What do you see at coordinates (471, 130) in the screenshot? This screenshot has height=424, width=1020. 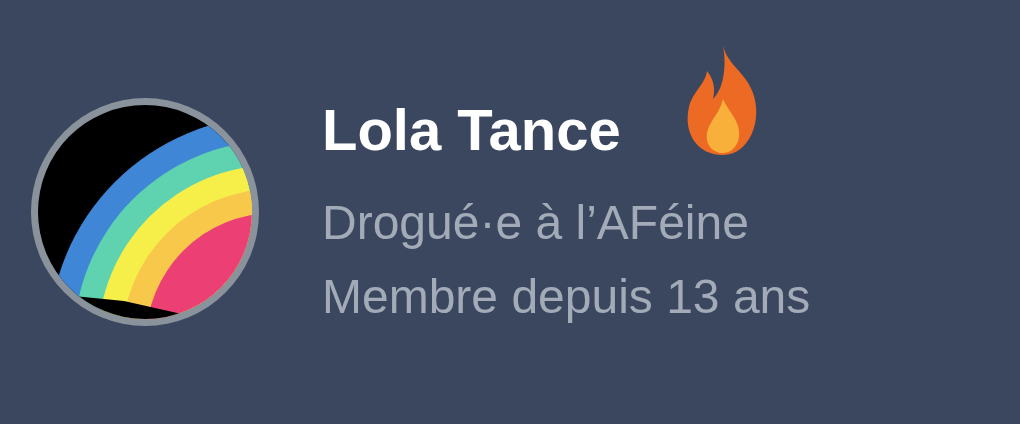 I see `profile-name: Lola Tance` at bounding box center [471, 130].